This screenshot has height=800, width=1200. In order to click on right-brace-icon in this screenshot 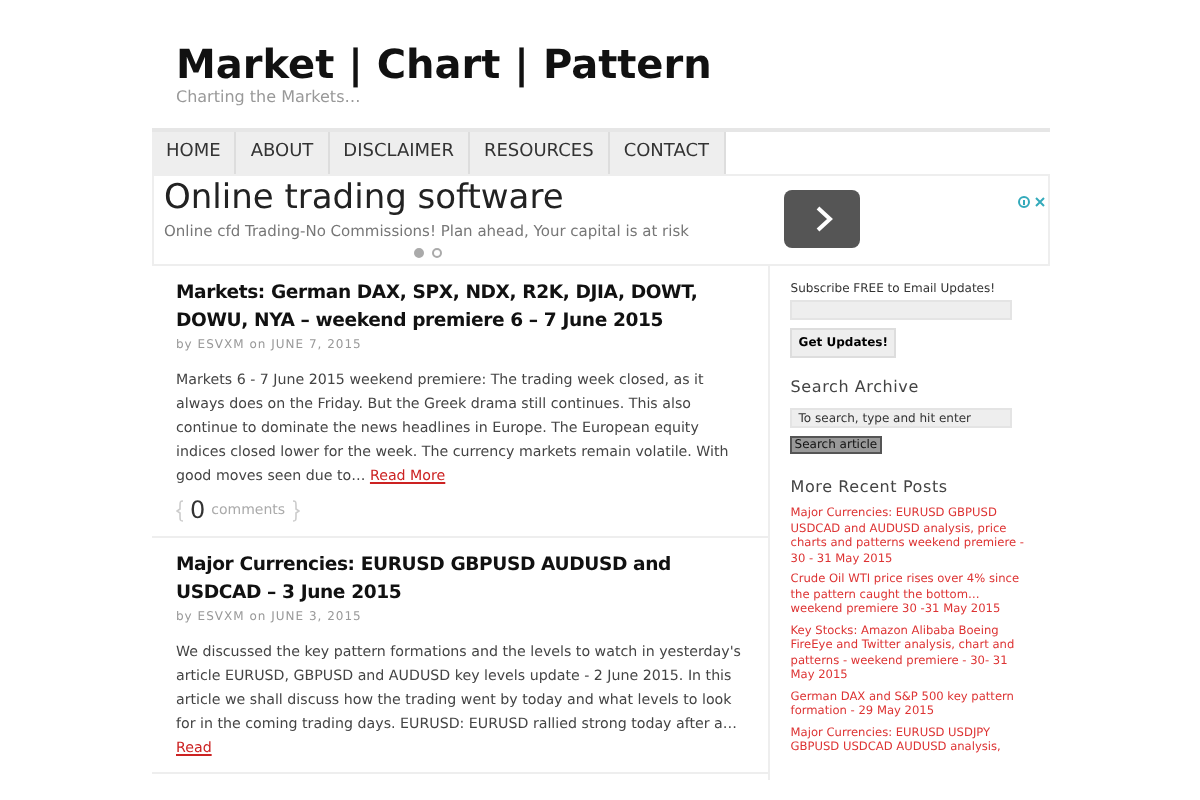, I will do `click(295, 510)`.